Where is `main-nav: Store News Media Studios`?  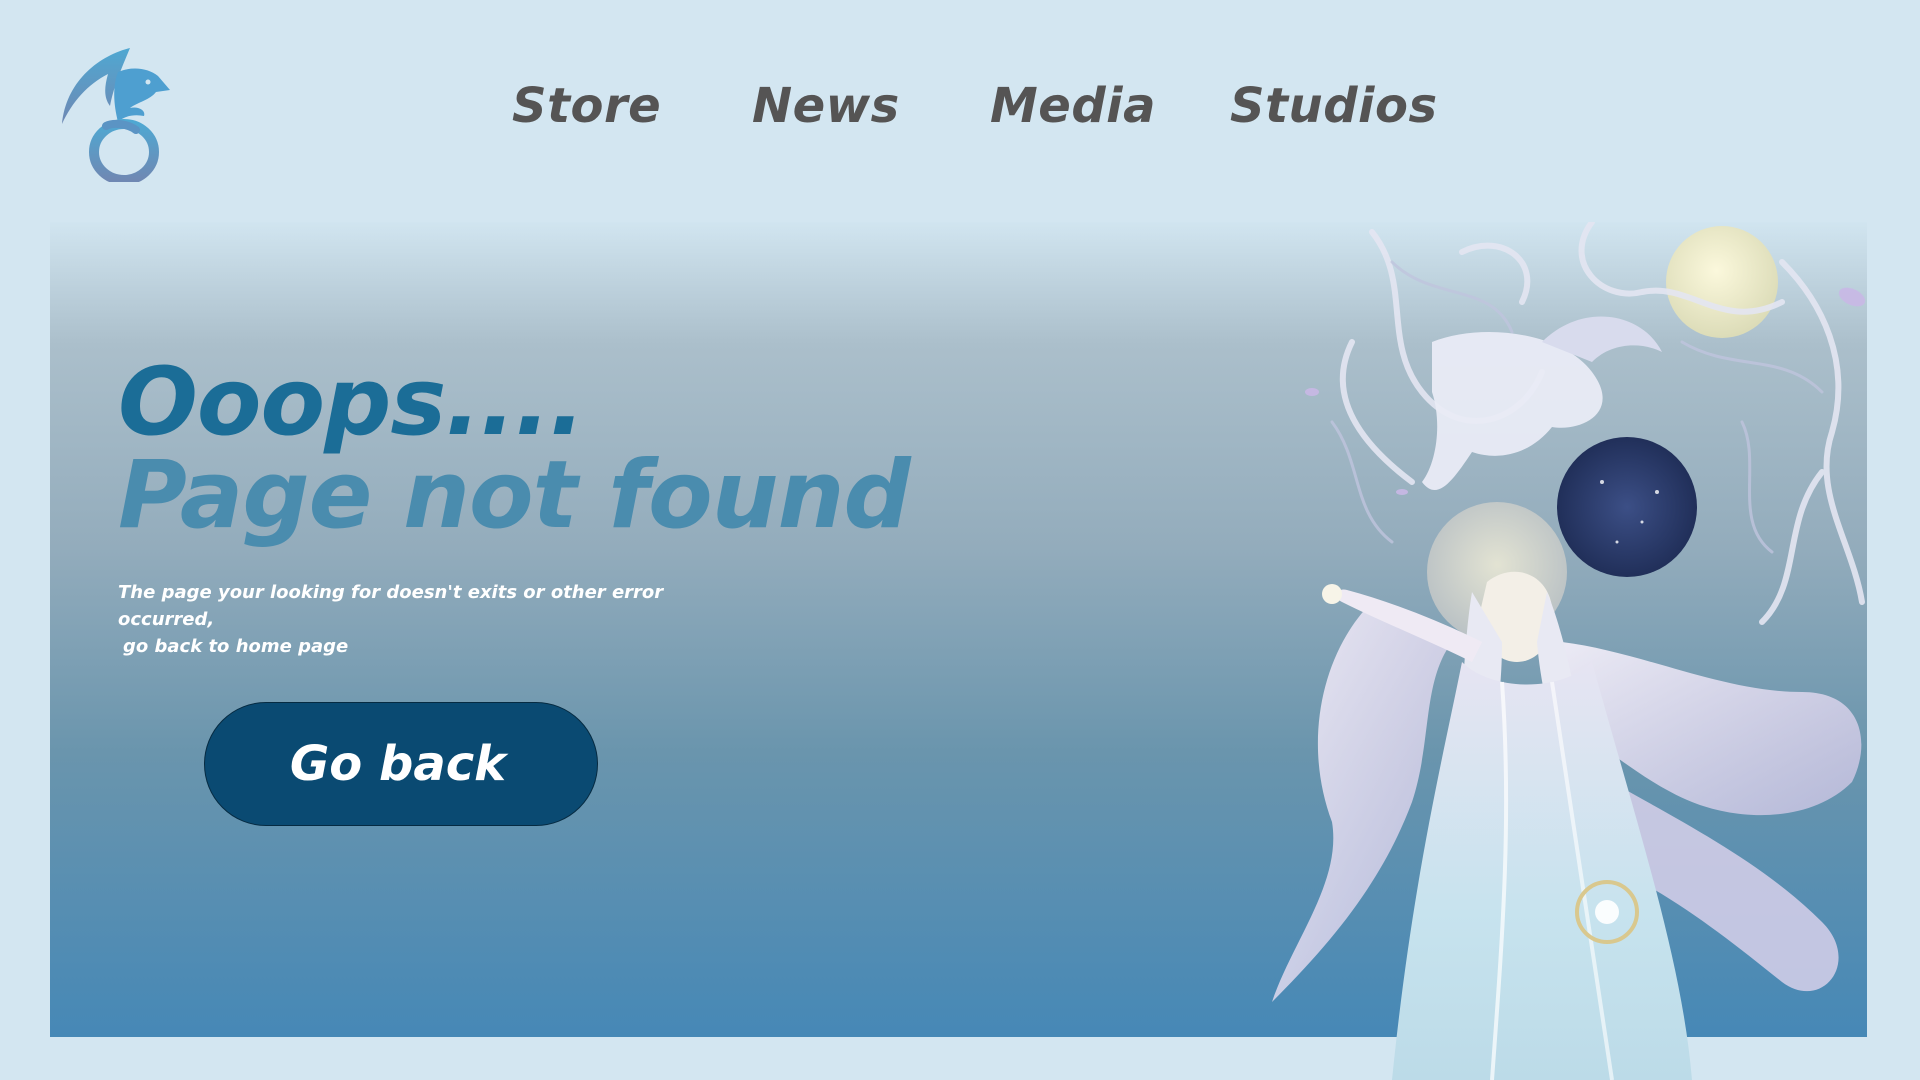 main-nav: Store News Media Studios is located at coordinates (960, 108).